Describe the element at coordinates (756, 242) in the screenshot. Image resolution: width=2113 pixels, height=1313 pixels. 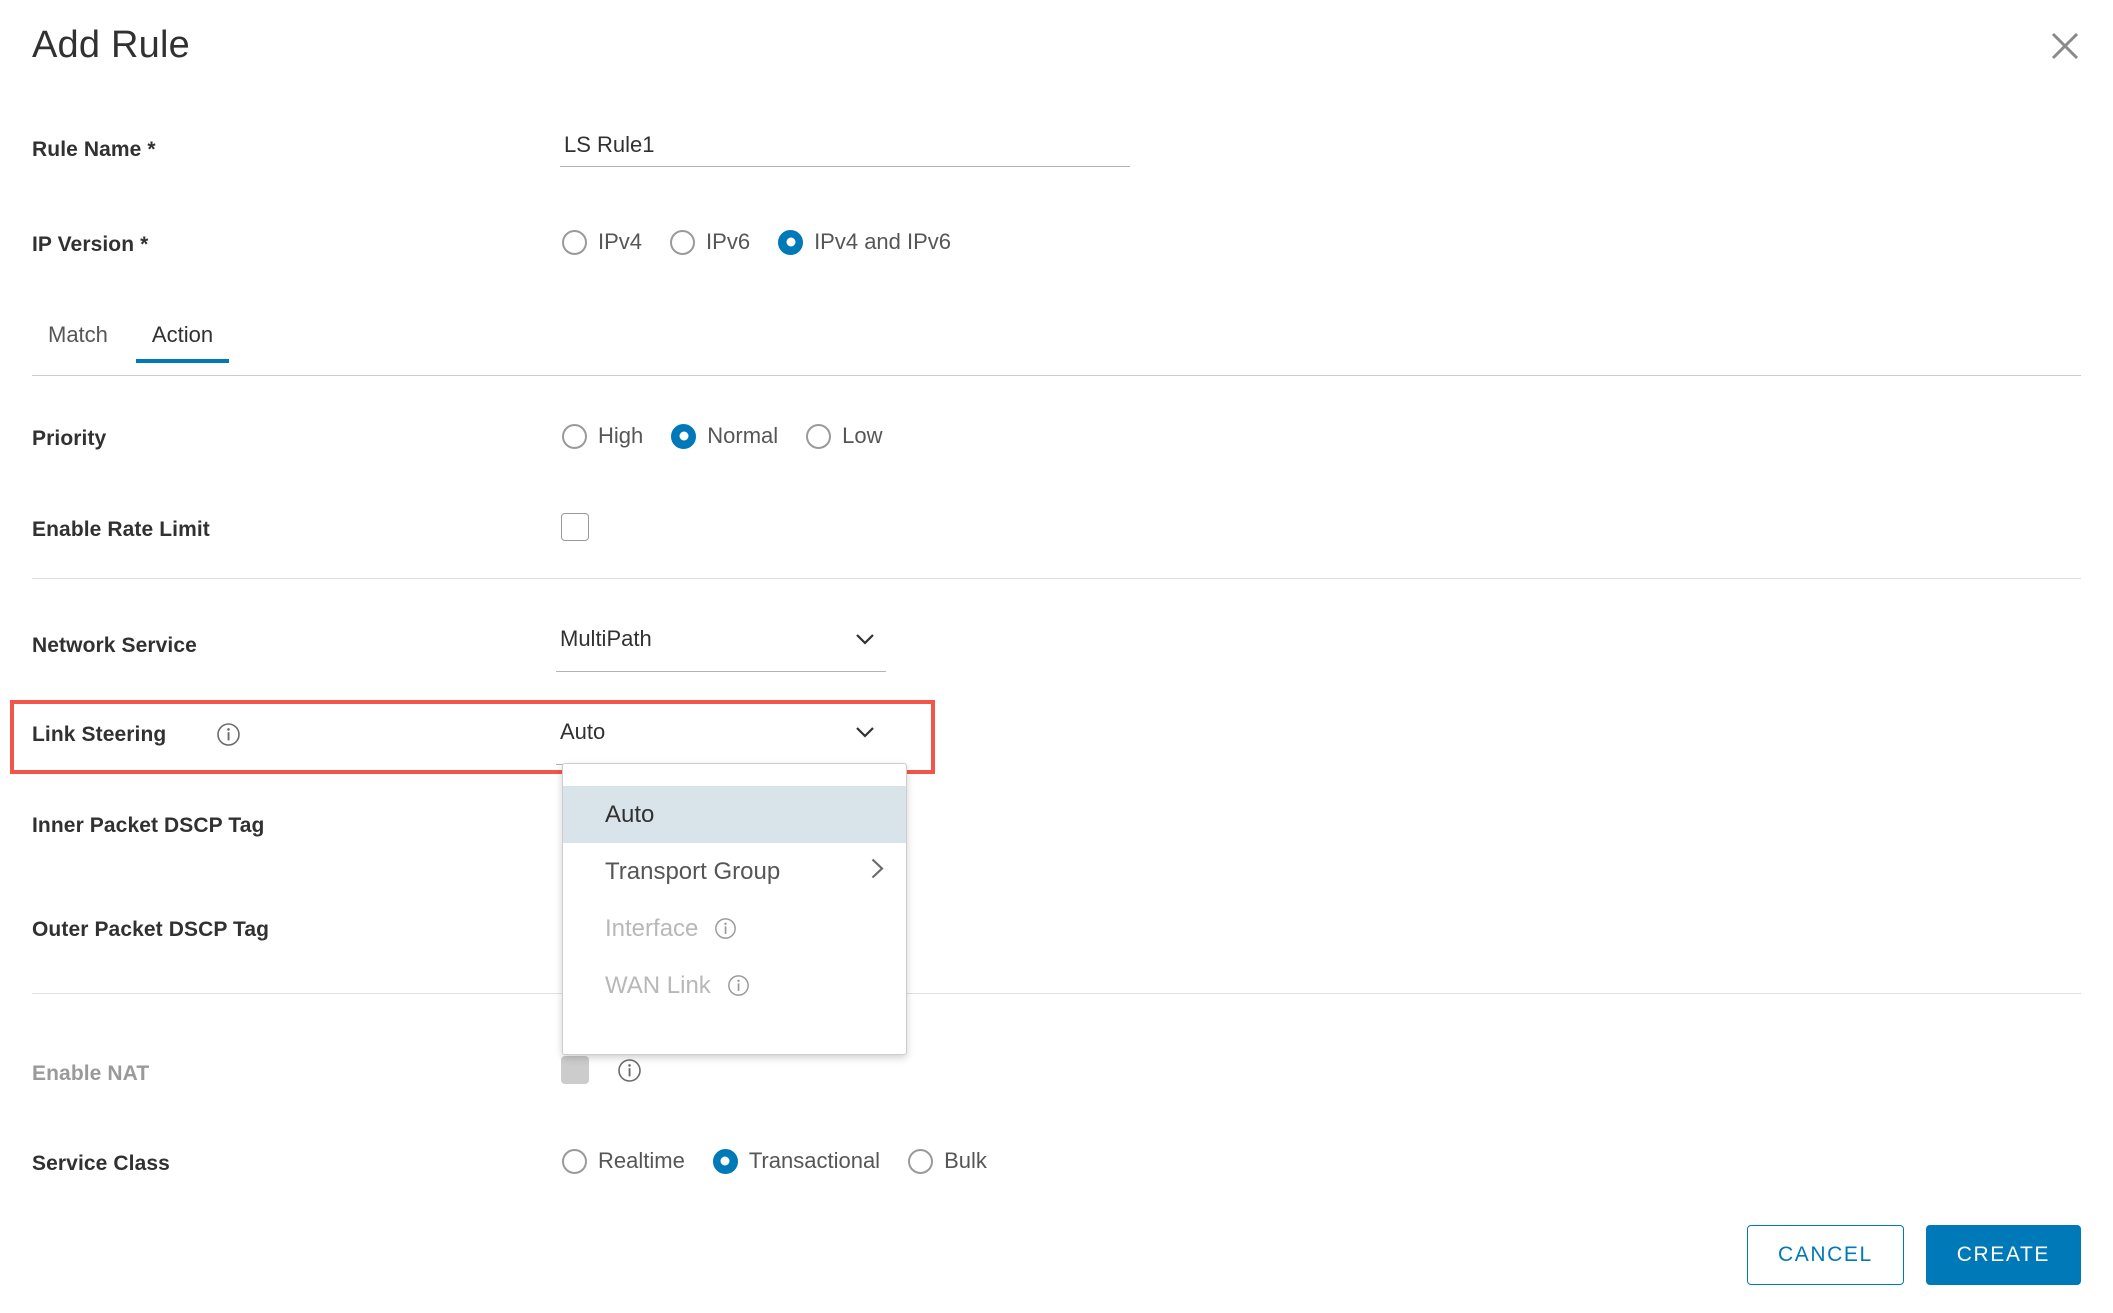
I see `ip-version-radio-group: IPv4 IPv6 IPv4 and IPv6` at that location.